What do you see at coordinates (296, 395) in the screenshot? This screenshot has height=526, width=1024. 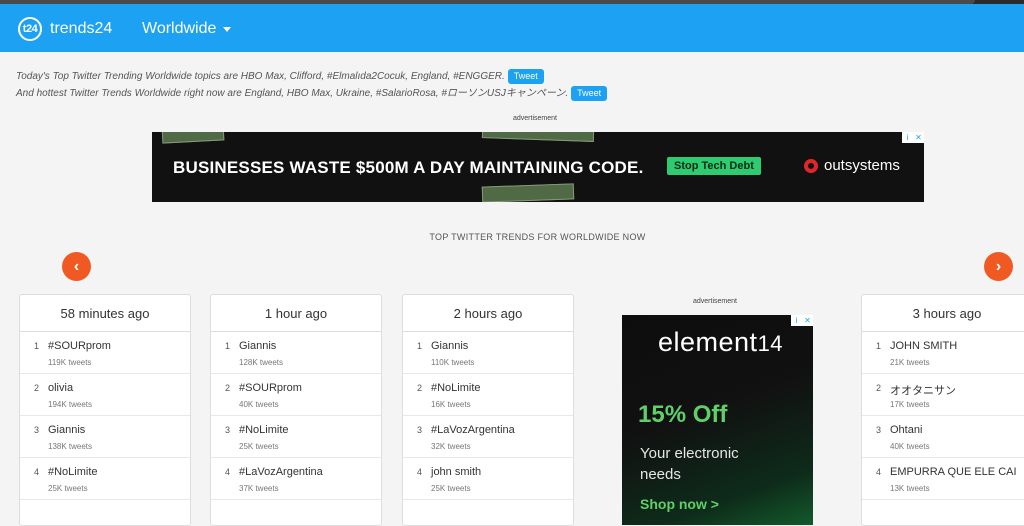 I see `trend-item: 2 #SOURprom 40K tweets` at bounding box center [296, 395].